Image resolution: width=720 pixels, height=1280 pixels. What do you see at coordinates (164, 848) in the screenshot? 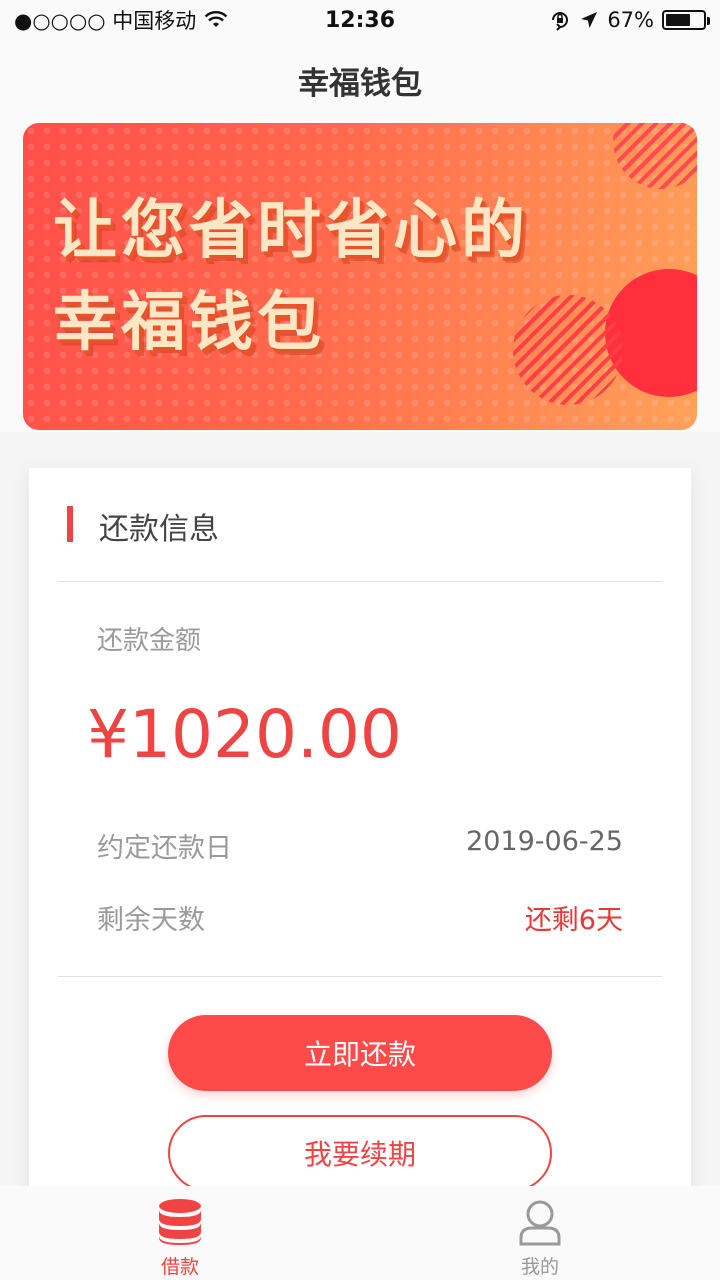
I see `due-date-label: 约定还款日` at bounding box center [164, 848].